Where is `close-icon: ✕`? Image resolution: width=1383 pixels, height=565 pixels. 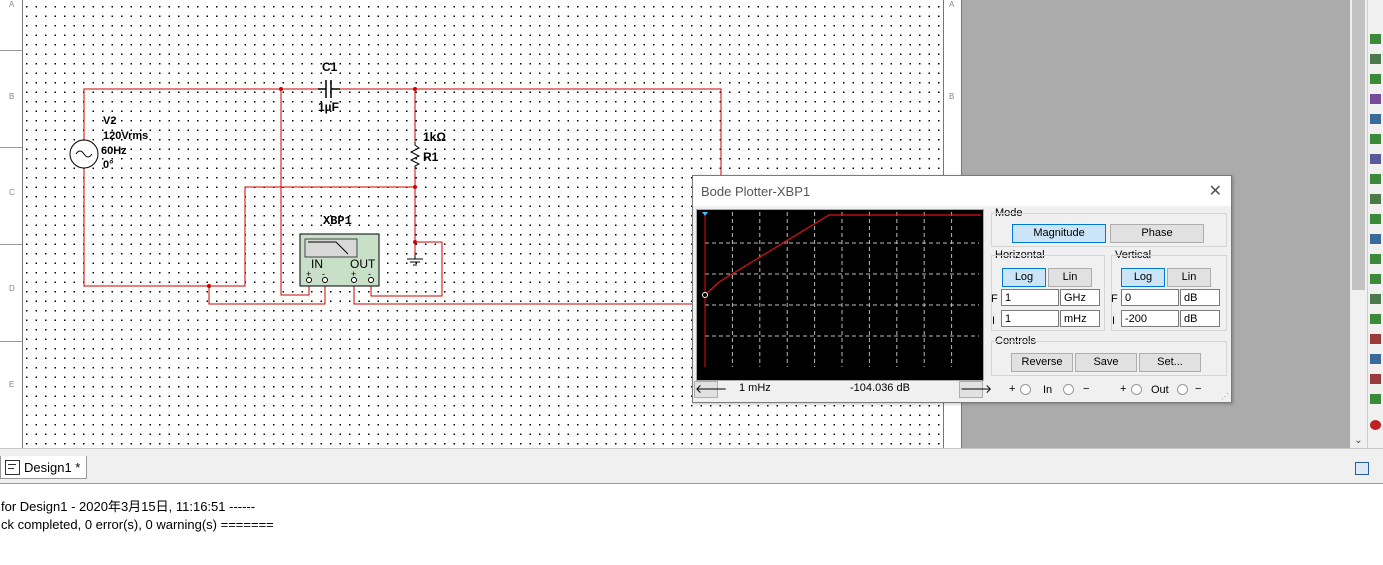 close-icon: ✕ is located at coordinates (1215, 191).